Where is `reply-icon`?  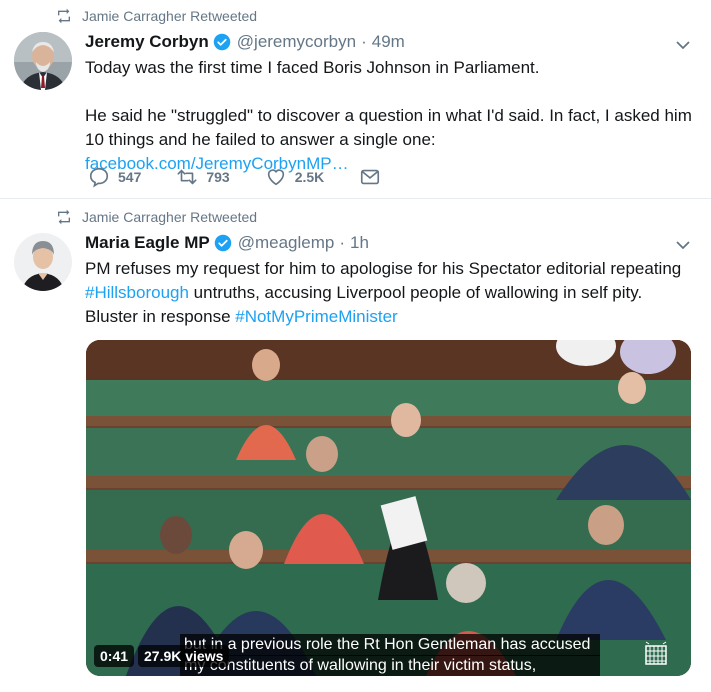
reply-icon is located at coordinates (99, 177).